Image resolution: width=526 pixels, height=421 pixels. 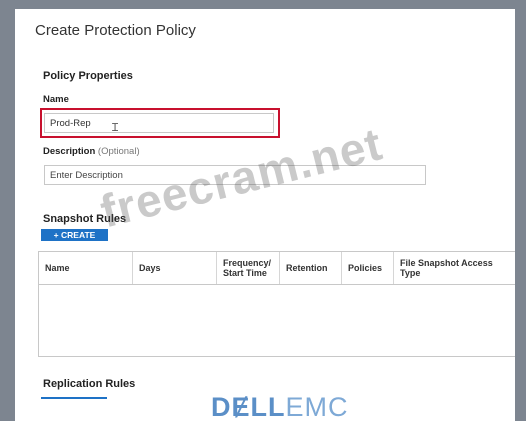 I want to click on replication-rules-heading: Replication Rules, so click(x=89, y=384).